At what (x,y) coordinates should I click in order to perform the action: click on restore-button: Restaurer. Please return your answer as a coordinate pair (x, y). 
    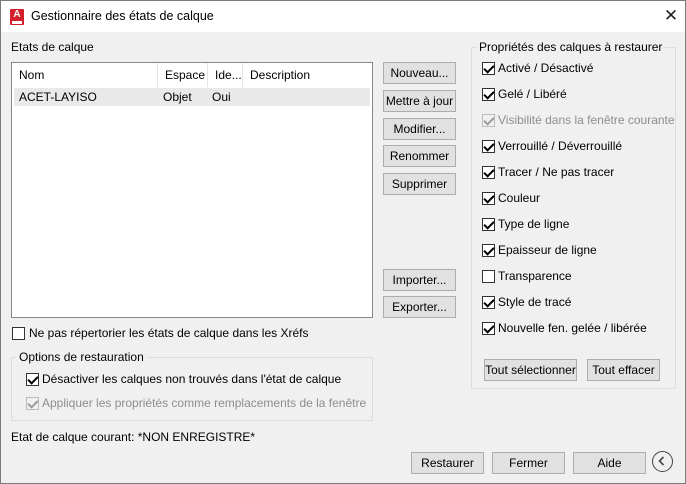
    Looking at the image, I should click on (447, 463).